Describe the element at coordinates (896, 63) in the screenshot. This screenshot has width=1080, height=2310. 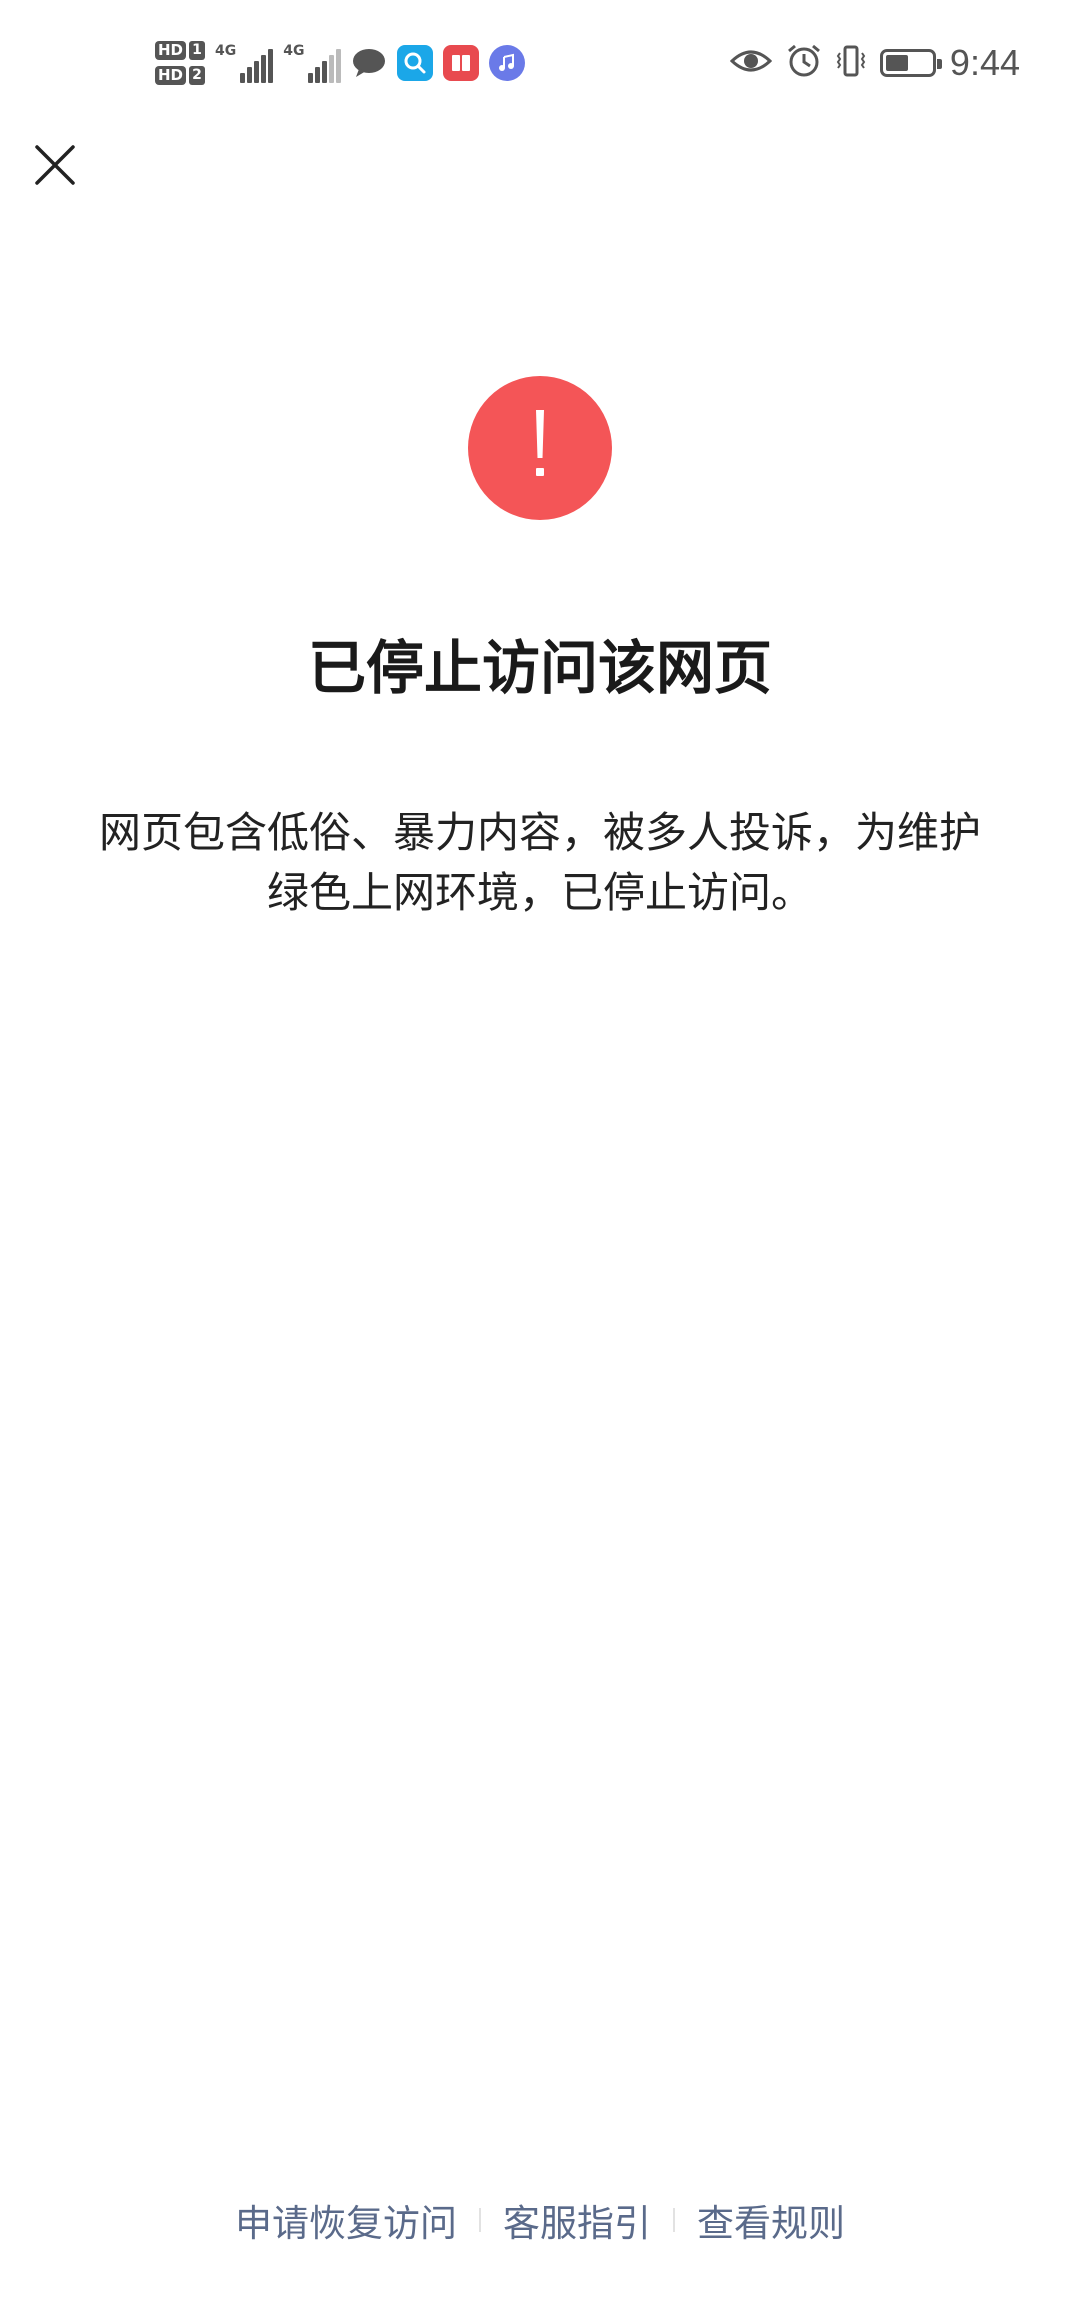
I see `battery-level` at that location.